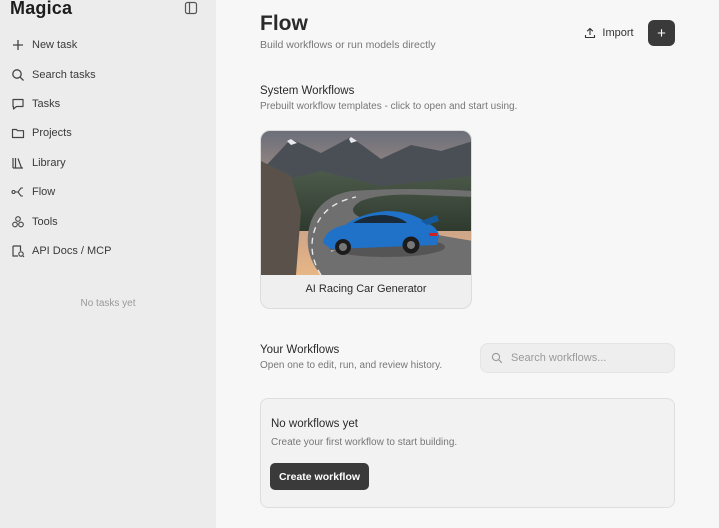  Describe the element at coordinates (55, 45) in the screenshot. I see `sidebar-item-label: New task` at that location.